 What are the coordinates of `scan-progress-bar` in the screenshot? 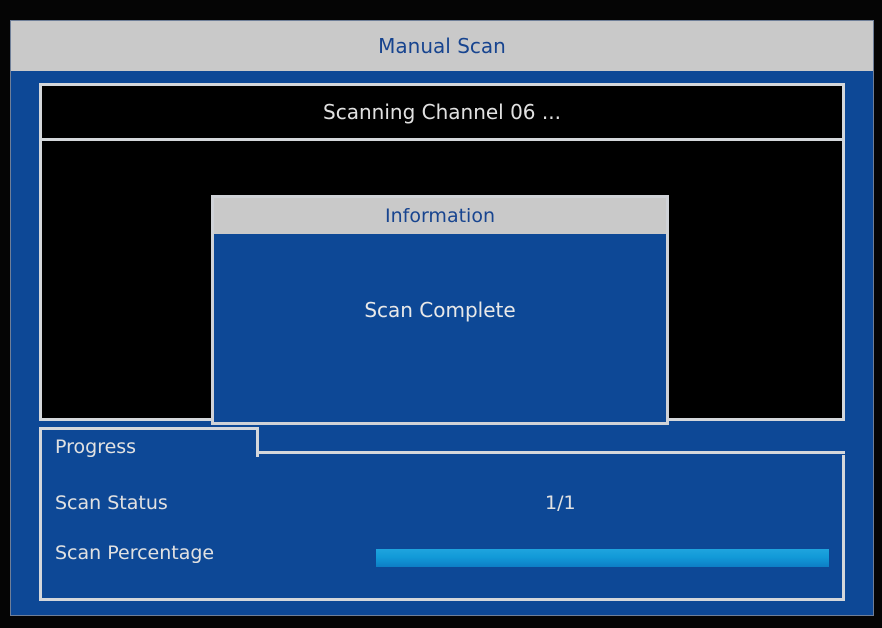 It's located at (602, 558).